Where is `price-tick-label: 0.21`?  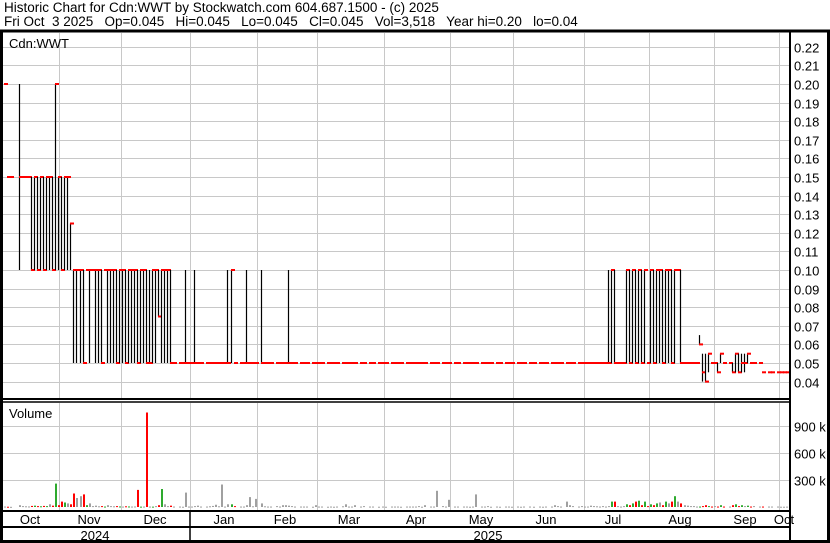
price-tick-label: 0.21 is located at coordinates (806, 66).